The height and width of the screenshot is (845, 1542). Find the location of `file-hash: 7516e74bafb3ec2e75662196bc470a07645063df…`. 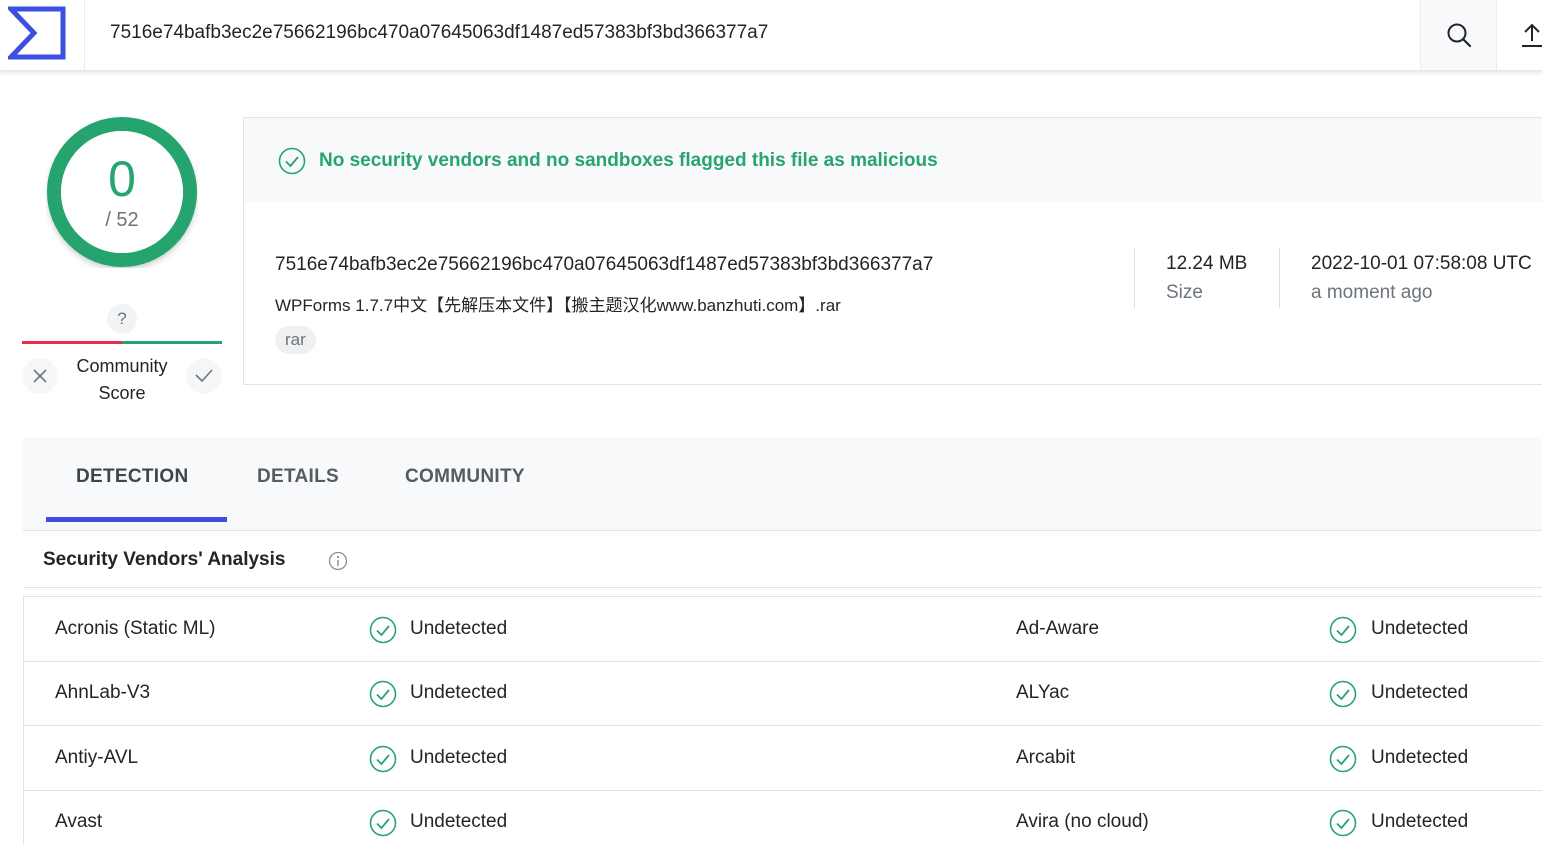

file-hash: 7516e74bafb3ec2e75662196bc470a07645063df… is located at coordinates (604, 265).